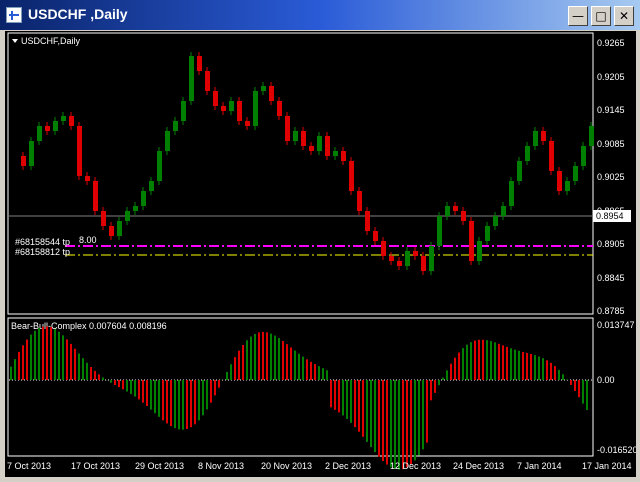  What do you see at coordinates (78, 14) in the screenshot?
I see `window-title: USDCHF ,Daily` at bounding box center [78, 14].